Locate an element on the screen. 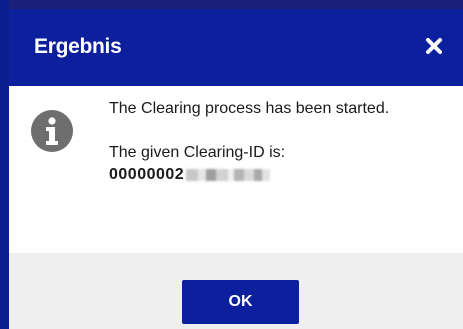 Image resolution: width=463 pixels, height=329 pixels. redacted-id-suffix is located at coordinates (228, 174).